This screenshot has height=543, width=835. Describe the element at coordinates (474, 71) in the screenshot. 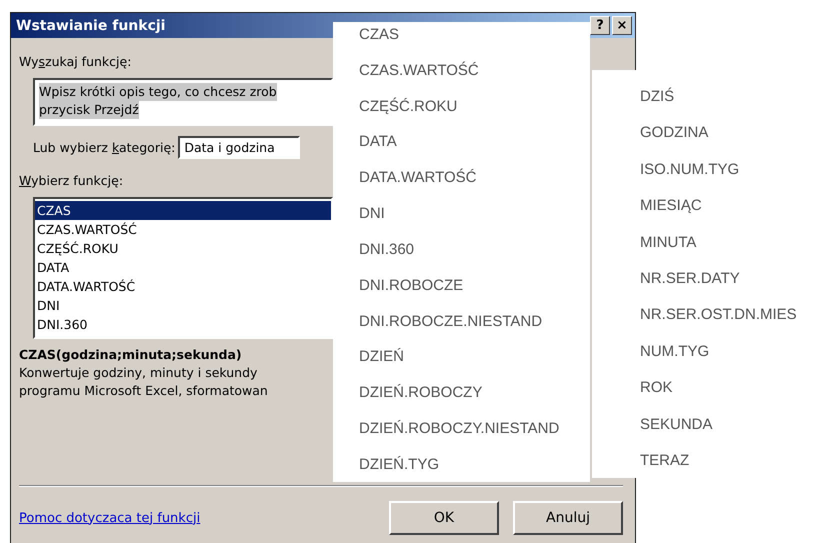

I see `function-name: CZAS.WARTOŚĆ` at that location.